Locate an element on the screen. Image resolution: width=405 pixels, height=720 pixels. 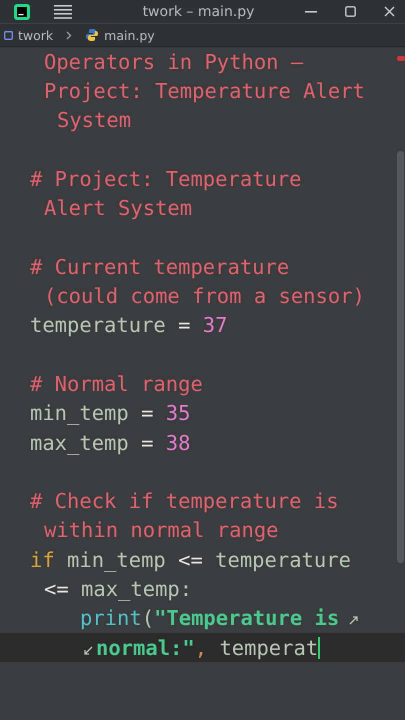
code-line: print("Temperature is is located at coordinates (210, 618).